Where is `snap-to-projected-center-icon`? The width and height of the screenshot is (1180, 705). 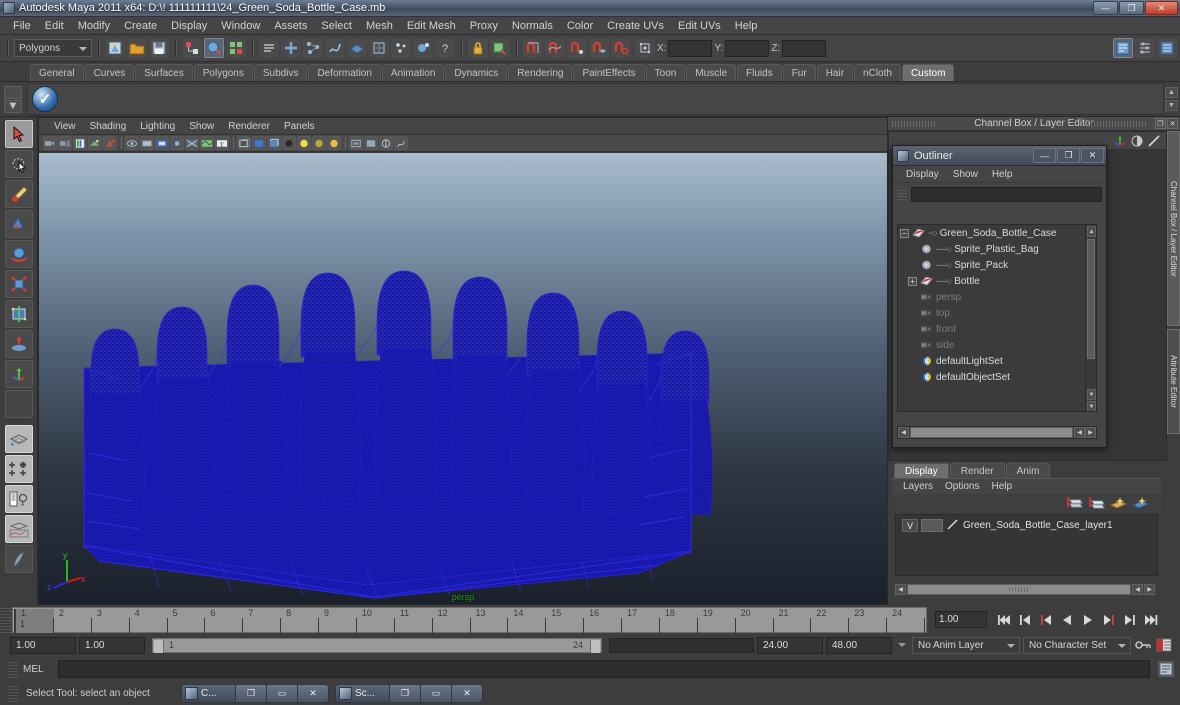 snap-to-projected-center-icon is located at coordinates (599, 48).